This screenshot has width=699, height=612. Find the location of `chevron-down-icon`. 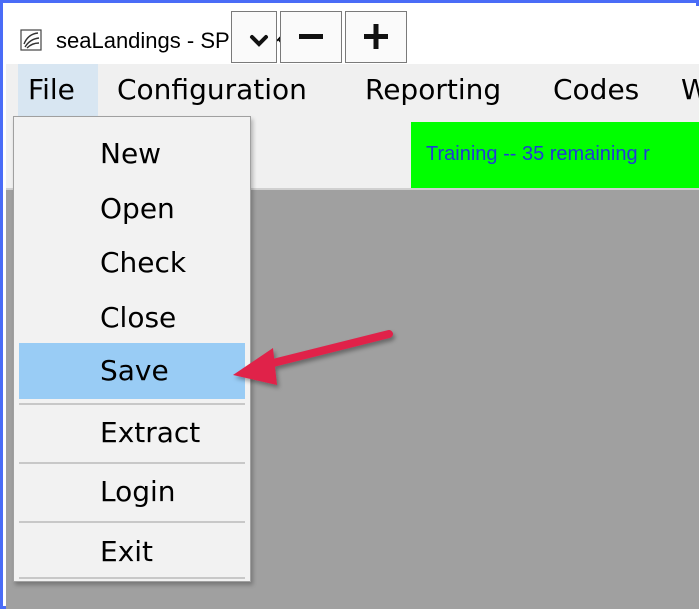

chevron-down-icon is located at coordinates (259, 41).